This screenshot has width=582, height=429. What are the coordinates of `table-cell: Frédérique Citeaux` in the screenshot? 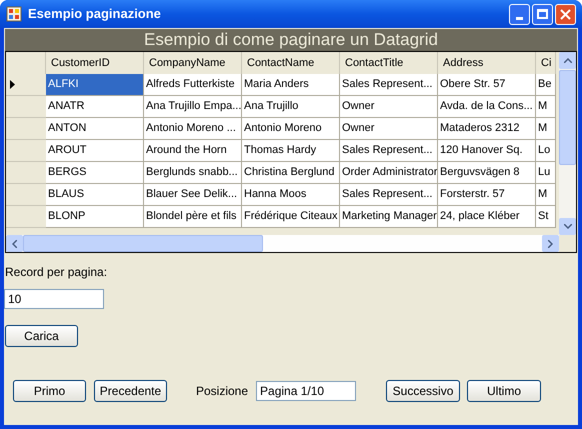 It's located at (291, 217).